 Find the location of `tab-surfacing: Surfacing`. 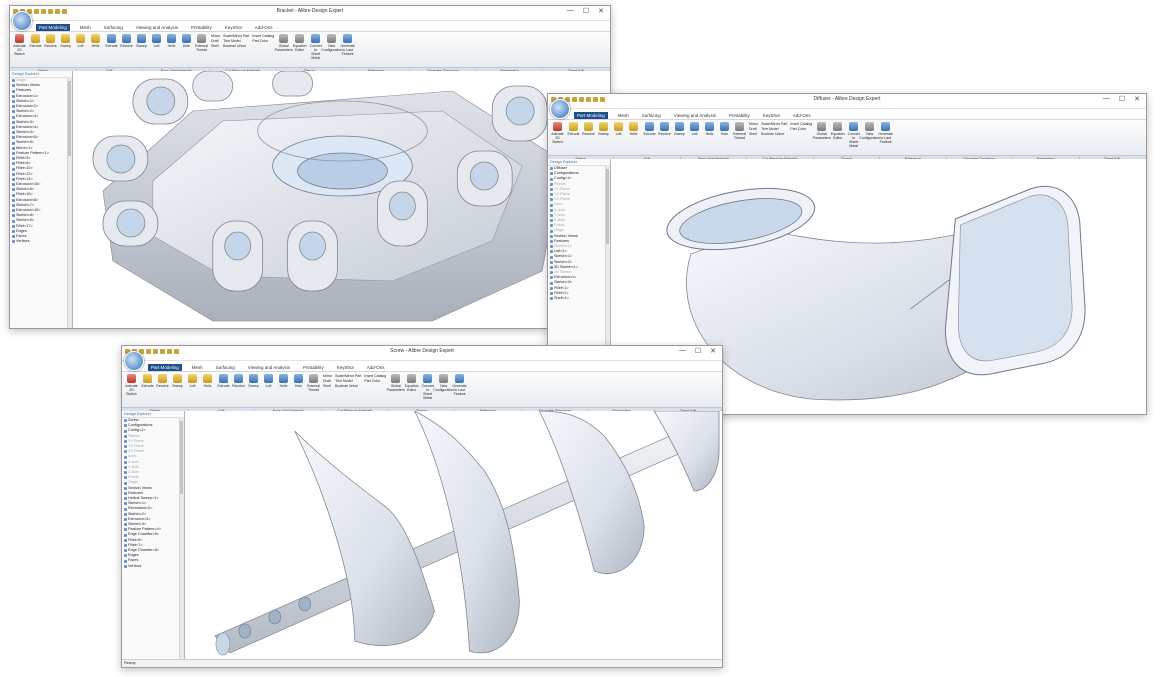

tab-surfacing: Surfacing is located at coordinates (225, 367).